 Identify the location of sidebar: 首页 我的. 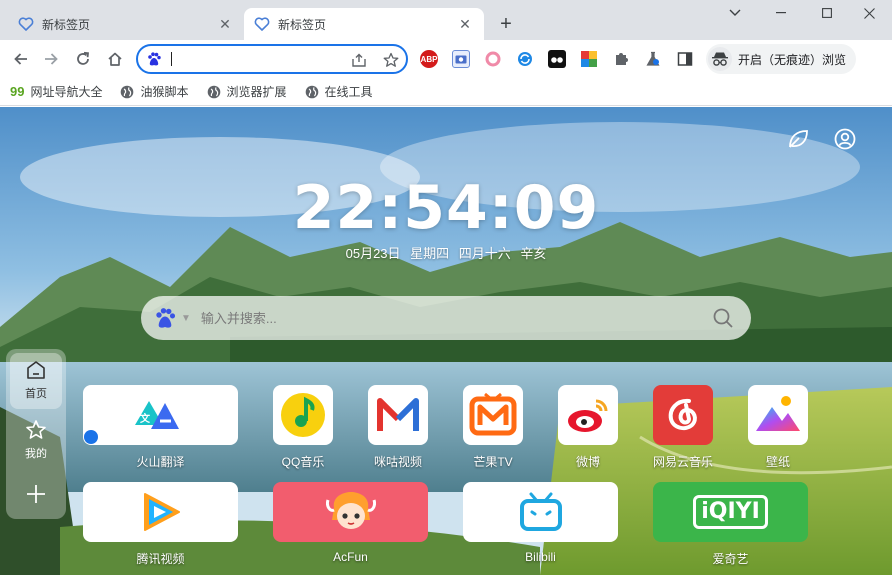
(36, 434).